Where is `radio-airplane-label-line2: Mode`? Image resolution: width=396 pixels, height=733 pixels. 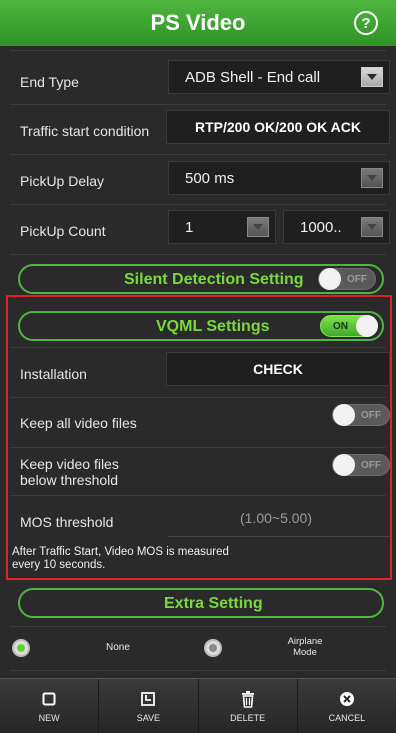
radio-airplane-label-line2: Mode is located at coordinates (305, 652).